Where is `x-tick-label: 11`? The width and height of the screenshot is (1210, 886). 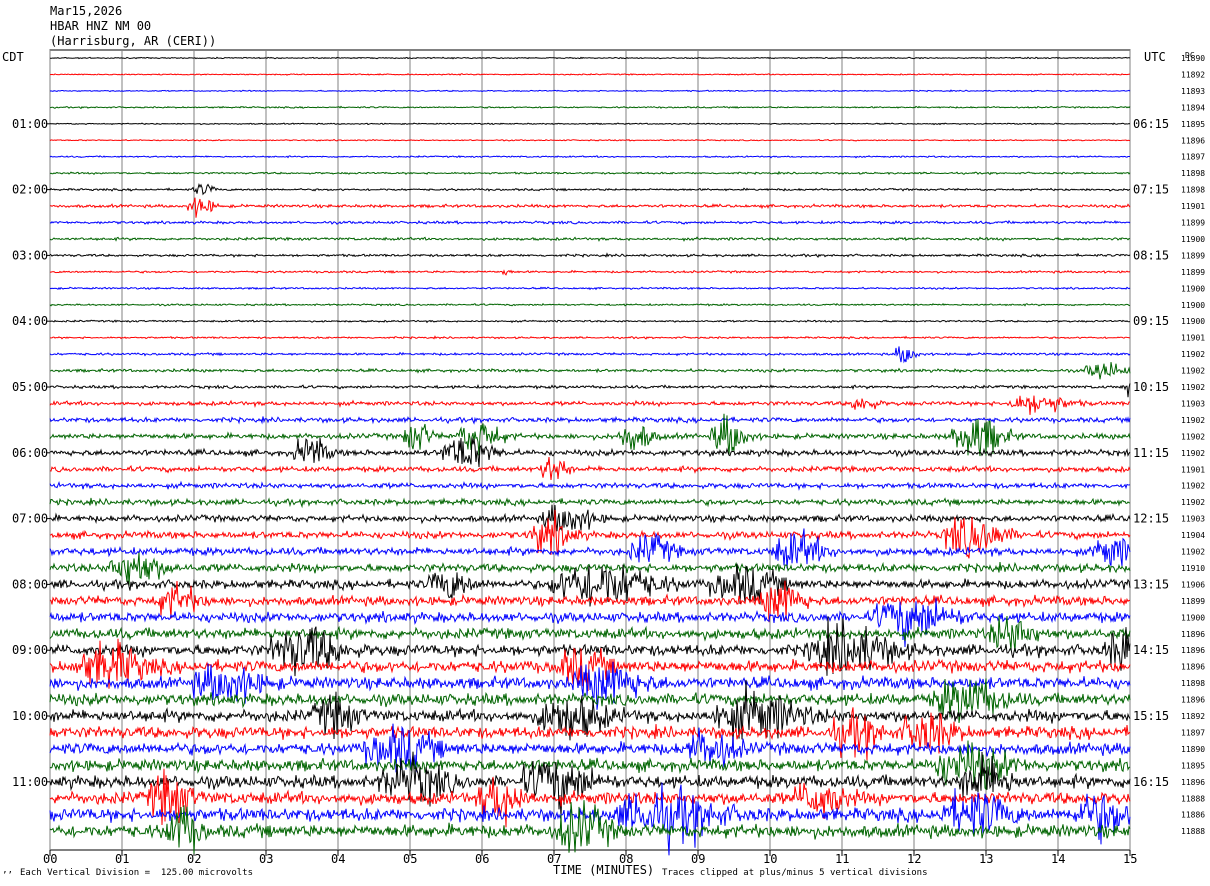
x-tick-label: 11 is located at coordinates (842, 859).